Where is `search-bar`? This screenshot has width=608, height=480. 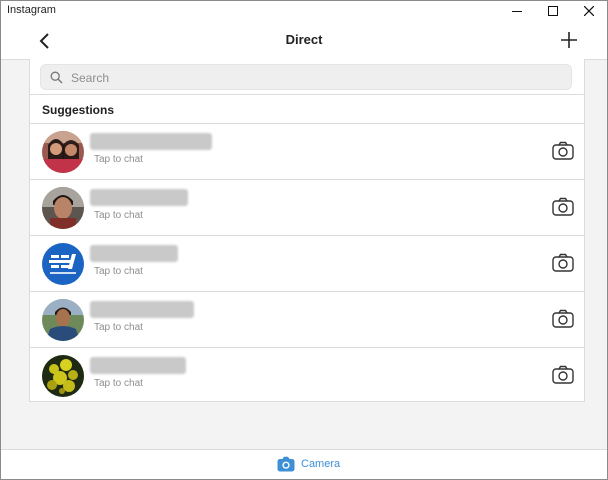
search-bar is located at coordinates (307, 77).